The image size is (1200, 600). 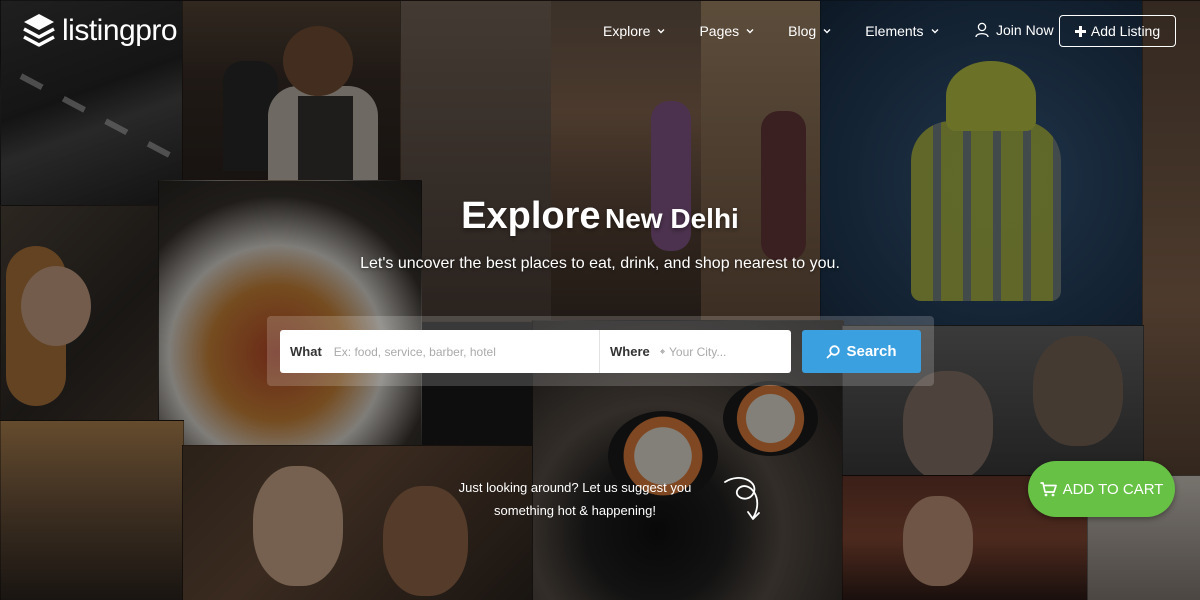 I want to click on what-input, so click(x=453, y=351).